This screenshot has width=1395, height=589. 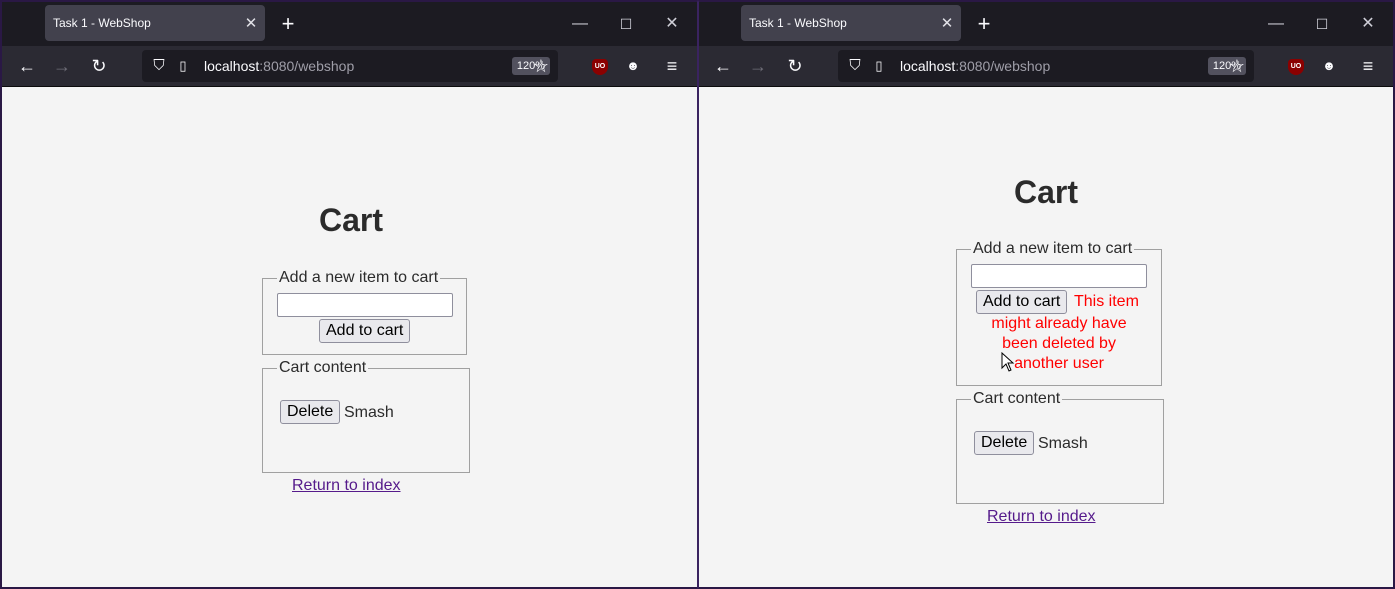 I want to click on error-message-line-3: been deleted by, so click(x=1059, y=343).